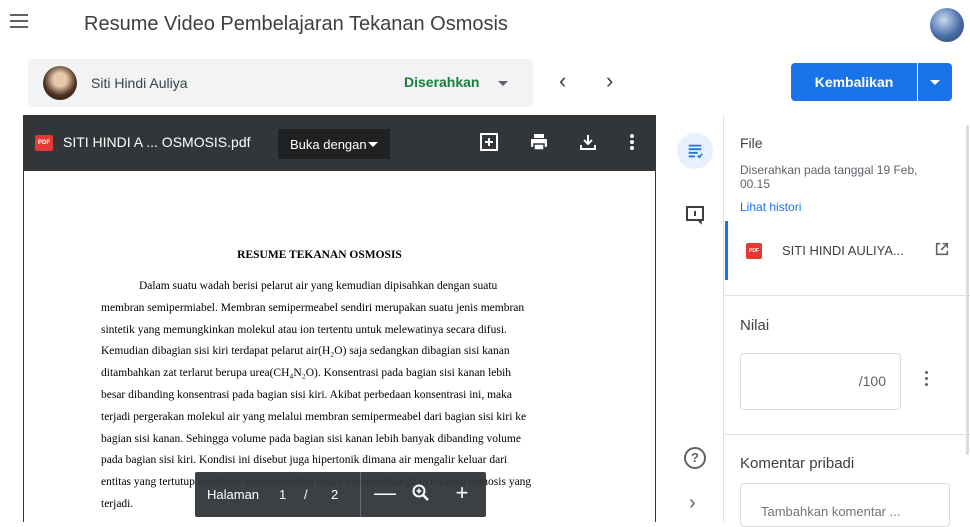 Image resolution: width=970 pixels, height=527 pixels. Describe the element at coordinates (854, 82) in the screenshot. I see `return-button: Kembalikan` at that location.